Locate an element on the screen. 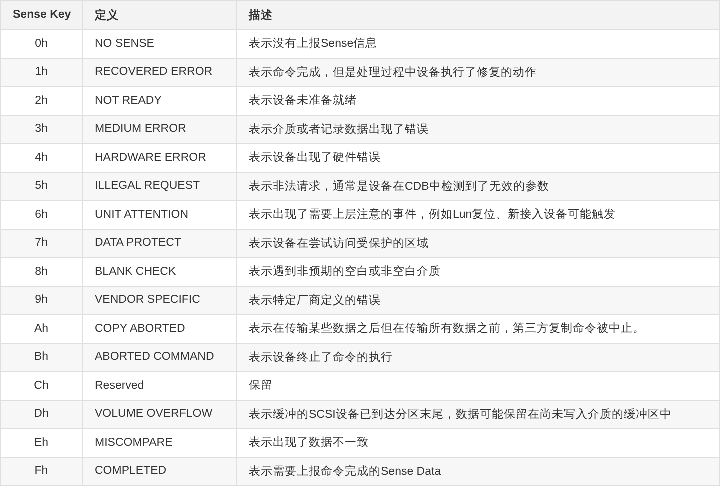 The width and height of the screenshot is (720, 489). table-cell: 3h is located at coordinates (41, 129).